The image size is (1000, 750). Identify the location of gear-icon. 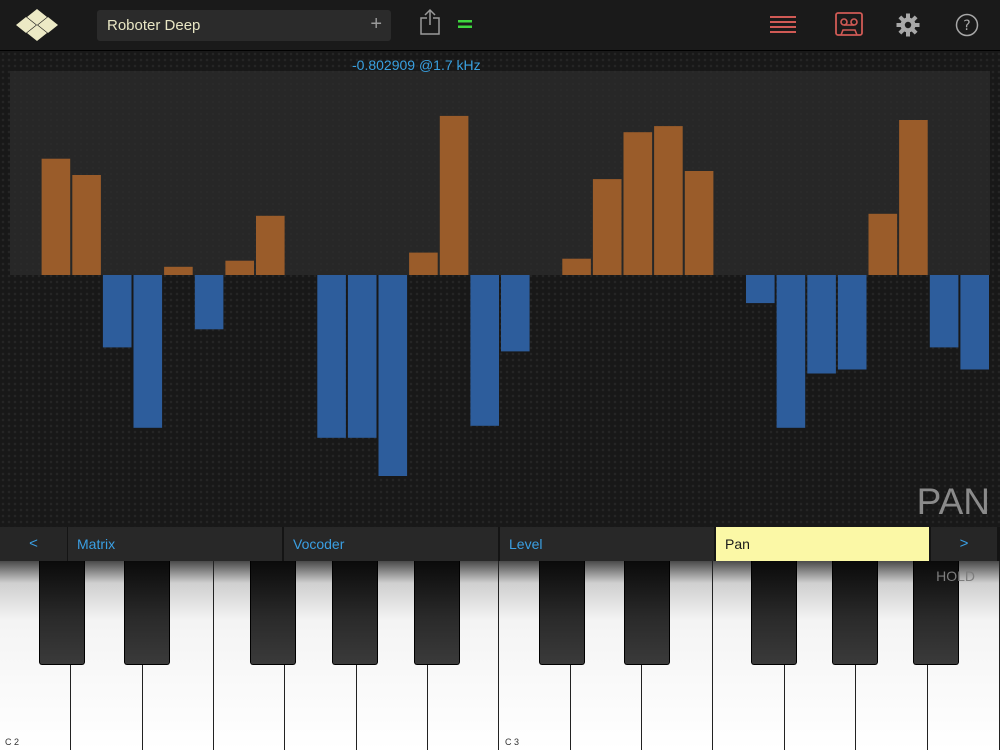
(908, 25).